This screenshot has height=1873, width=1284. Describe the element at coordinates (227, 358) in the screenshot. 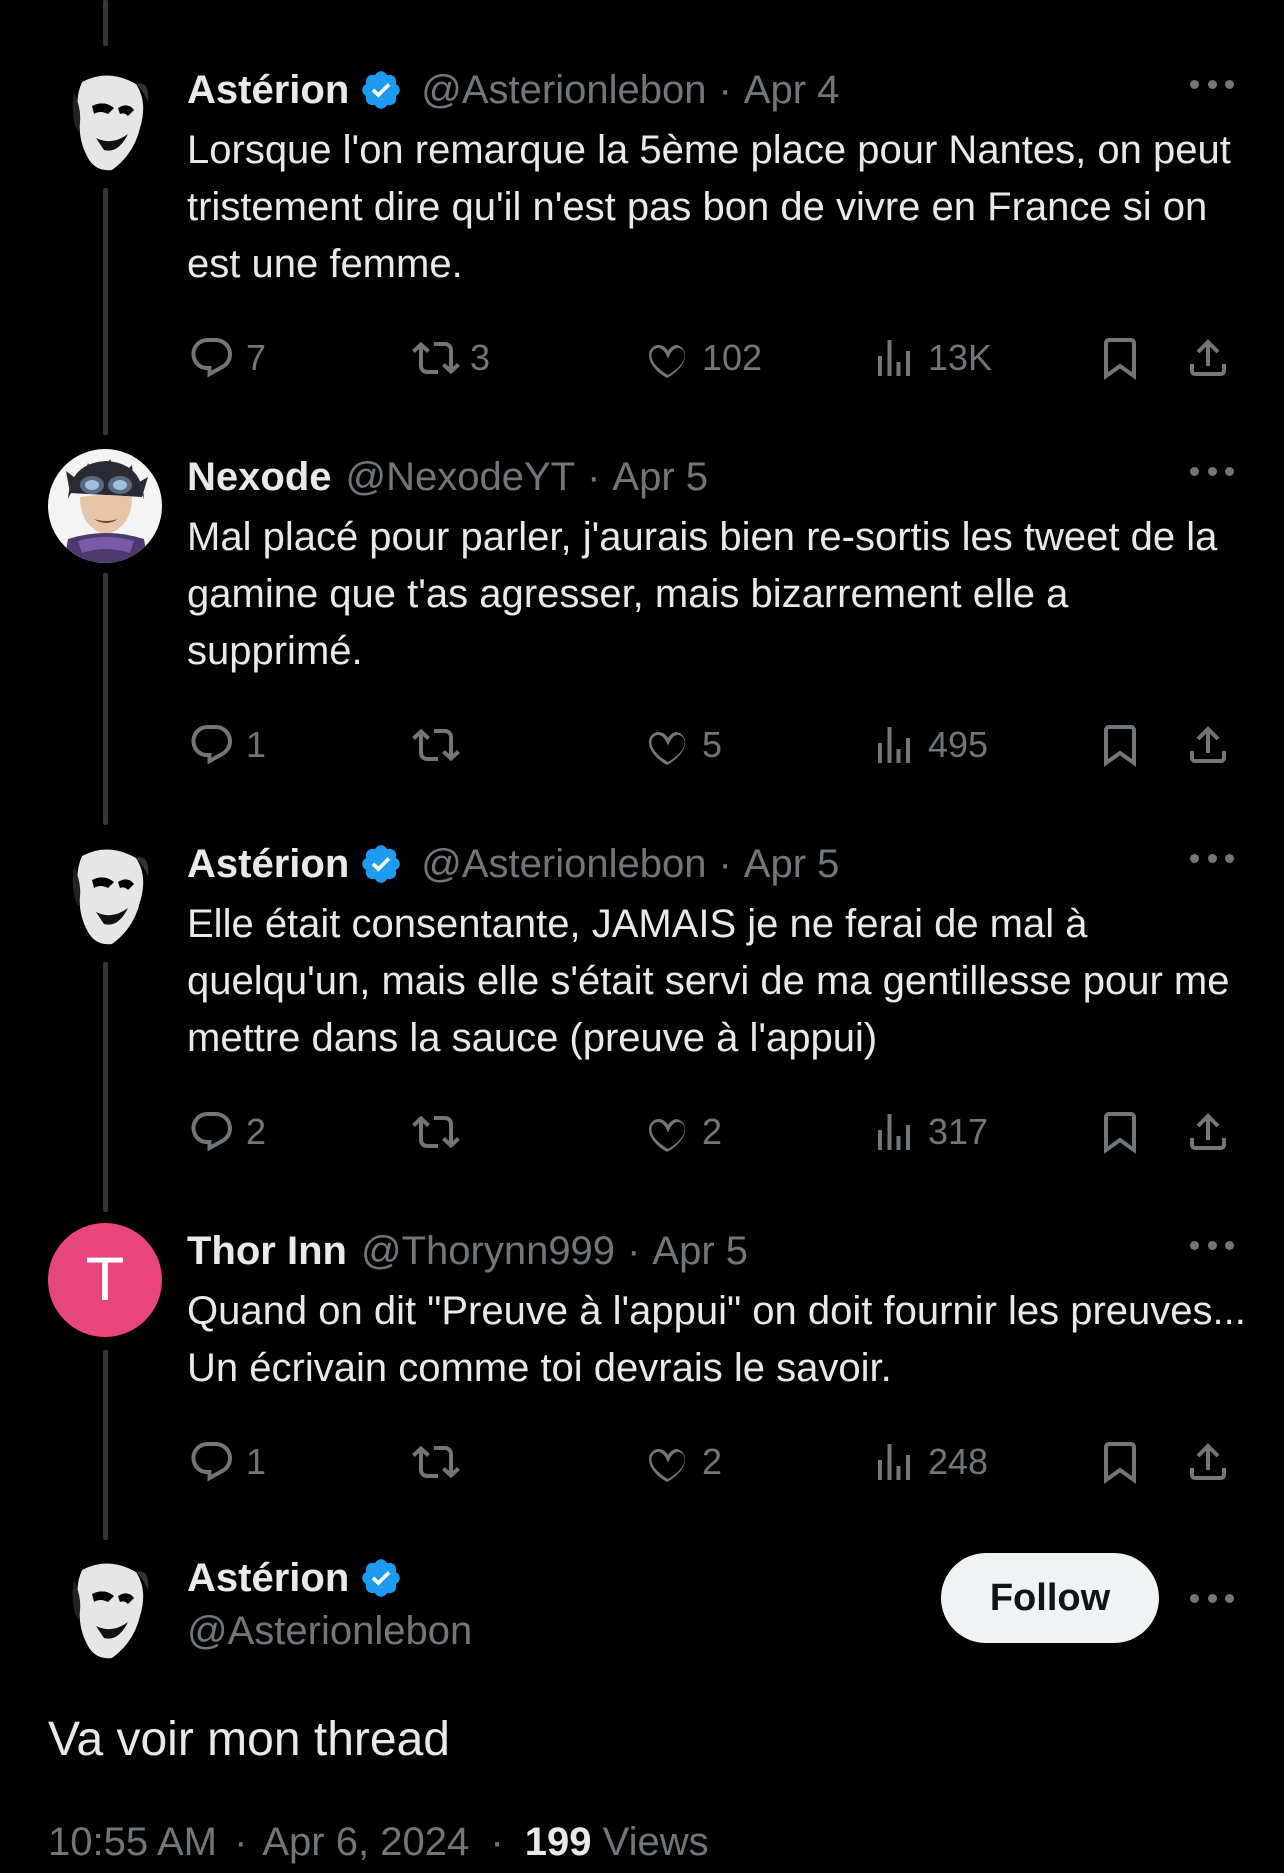

I see `reply-button: 7` at that location.